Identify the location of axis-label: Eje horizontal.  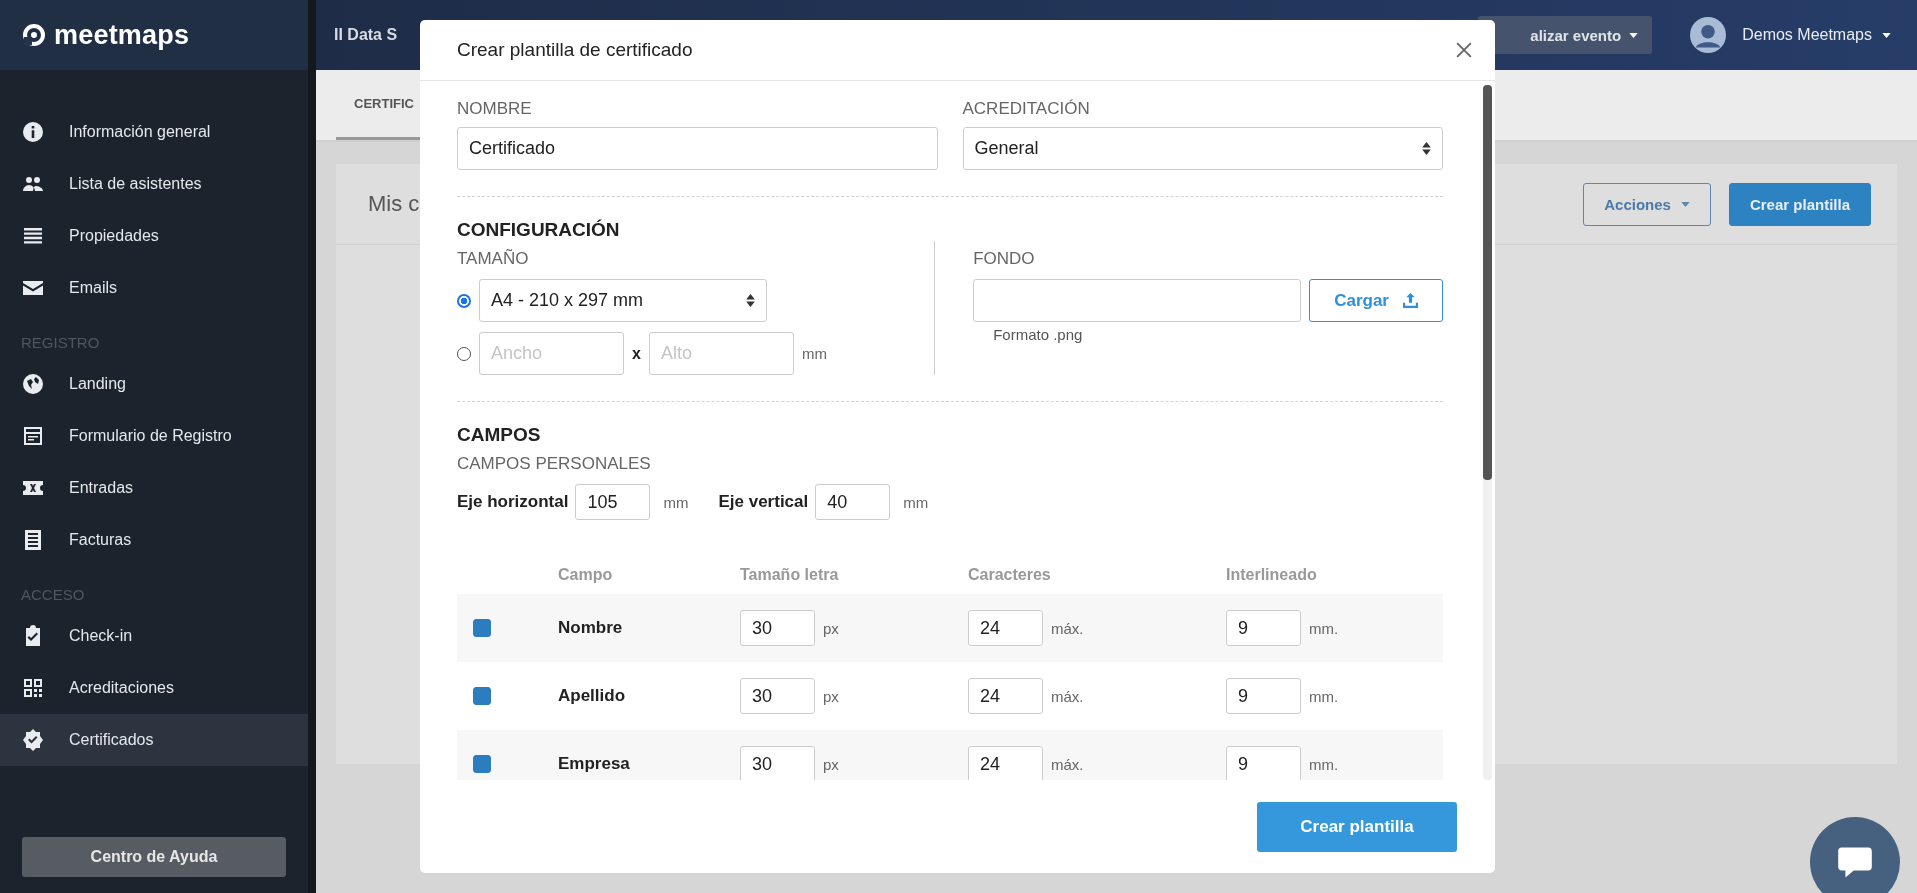
(513, 502).